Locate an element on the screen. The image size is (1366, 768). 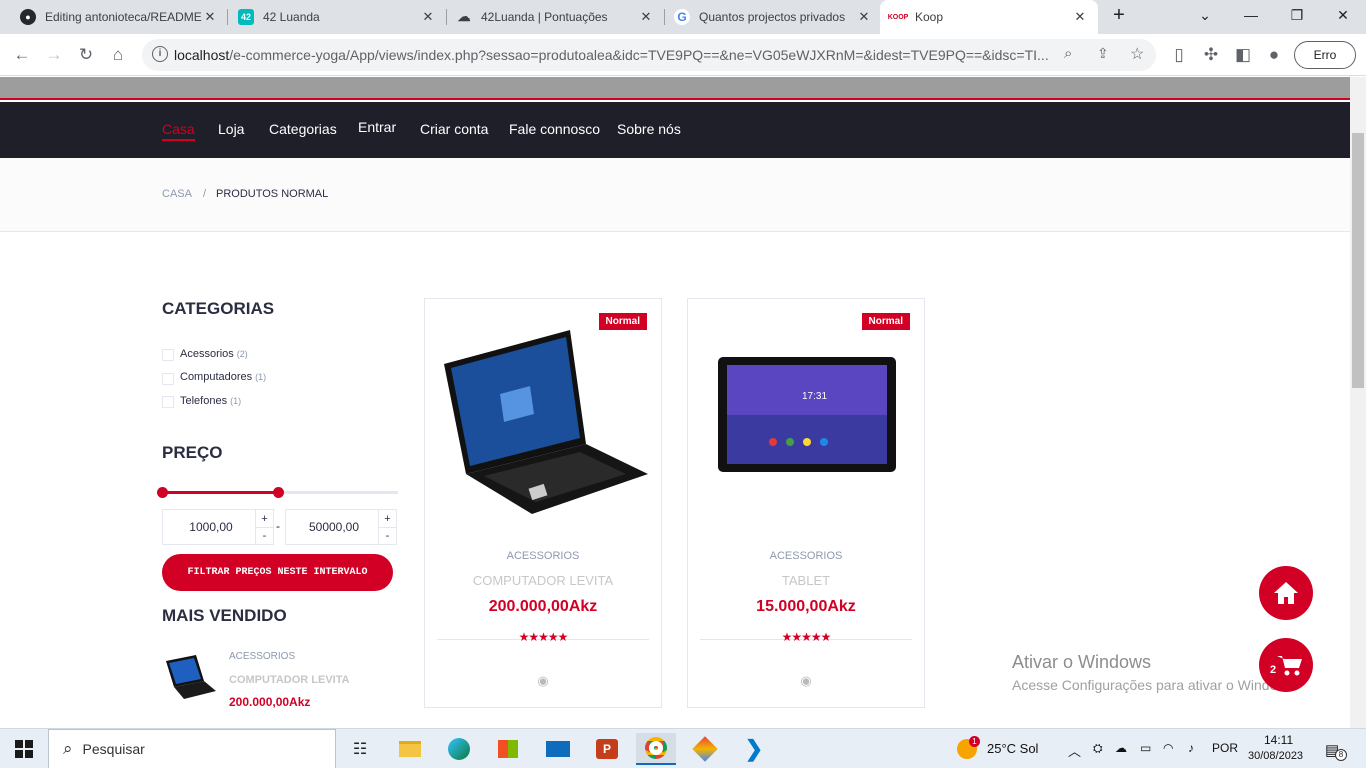
side-panel-icon: ◧ is located at coordinates (1243, 55).